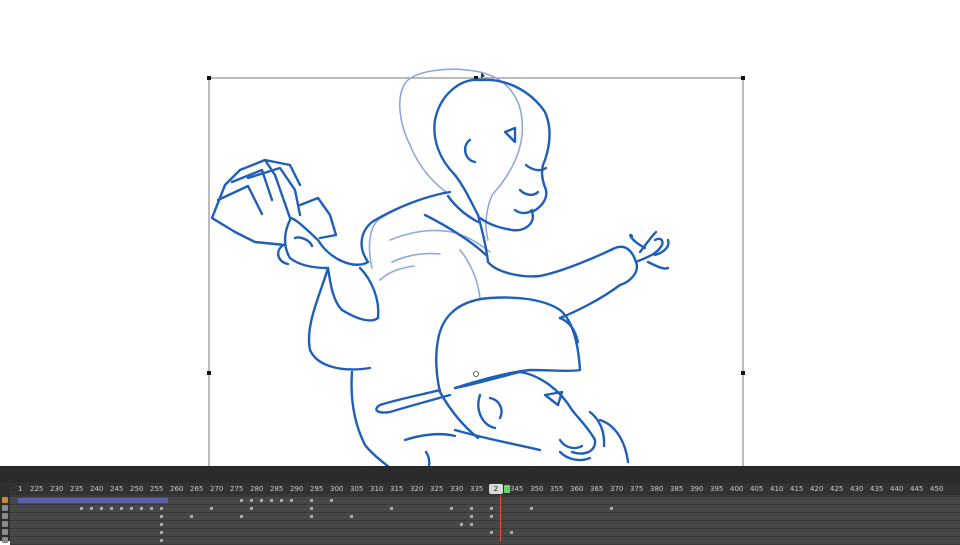 The height and width of the screenshot is (545, 960). Describe the element at coordinates (577, 489) in the screenshot. I see `ruler-frame-number: 360` at that location.